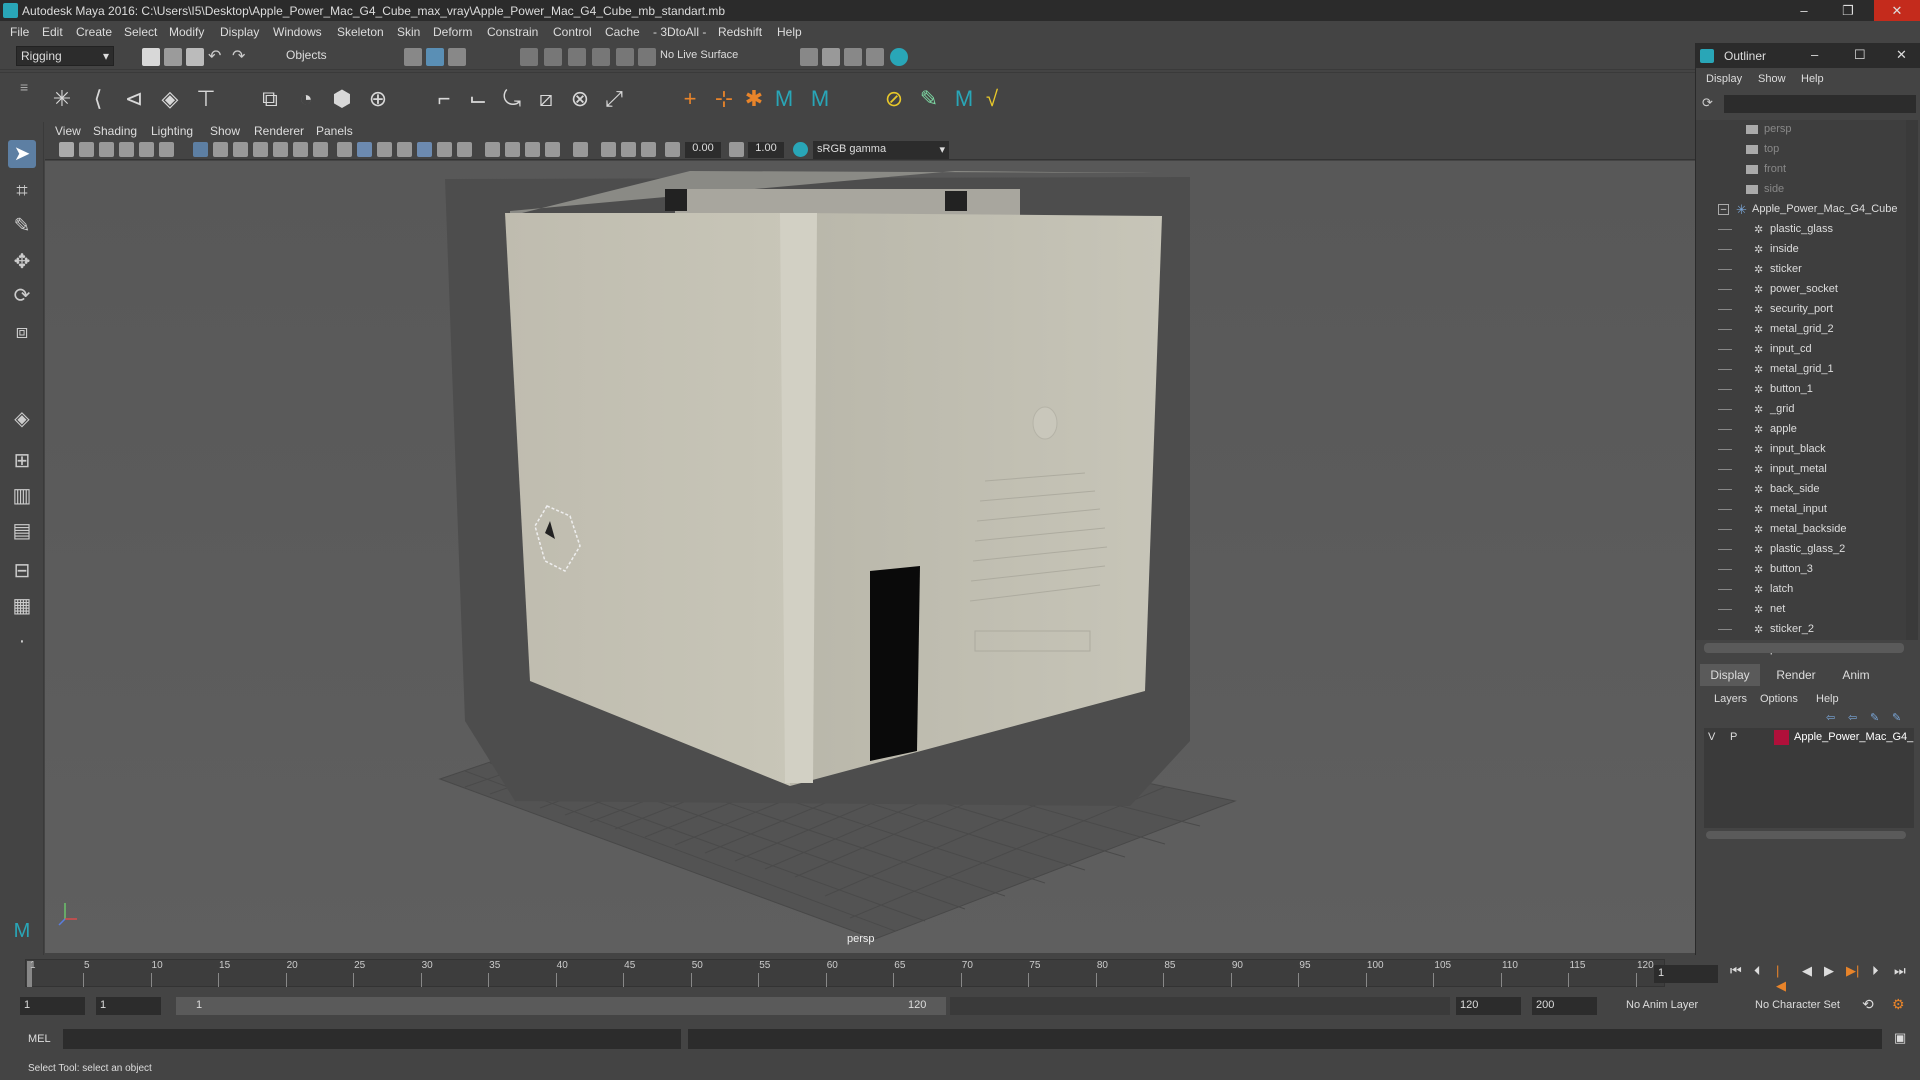 Image resolution: width=1920 pixels, height=1080 pixels. Describe the element at coordinates (457, 57) in the screenshot. I see `select-component-icon` at that location.